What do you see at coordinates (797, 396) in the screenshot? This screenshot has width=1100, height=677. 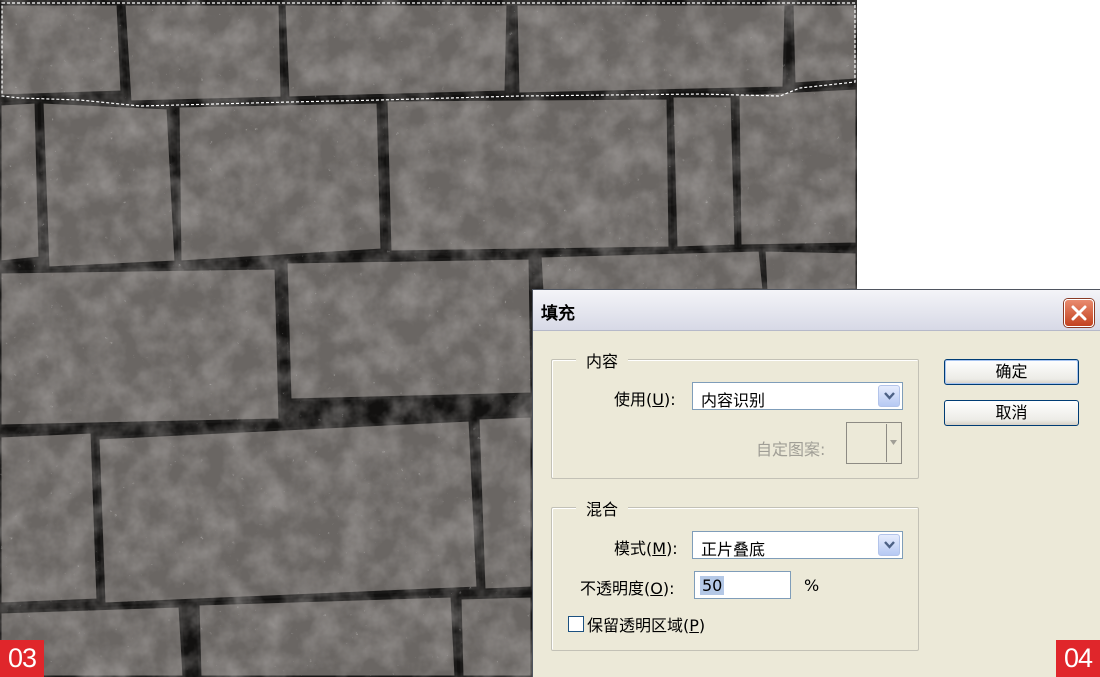 I see `use-select: 内容识别` at bounding box center [797, 396].